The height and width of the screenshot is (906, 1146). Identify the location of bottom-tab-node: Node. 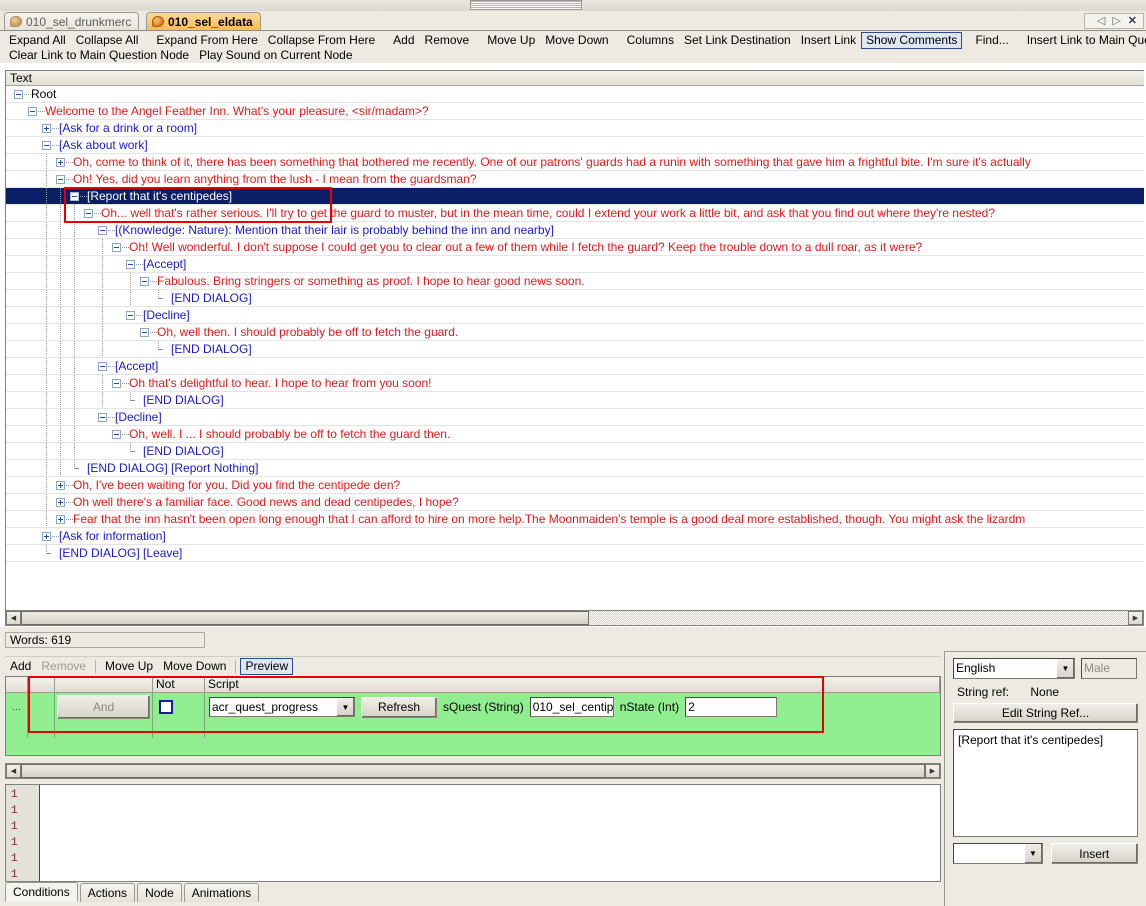
(159, 892).